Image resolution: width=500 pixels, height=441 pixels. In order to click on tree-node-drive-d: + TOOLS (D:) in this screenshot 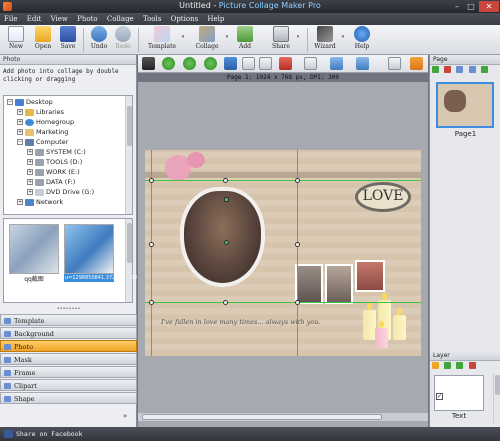, I will do `click(54, 163)`.